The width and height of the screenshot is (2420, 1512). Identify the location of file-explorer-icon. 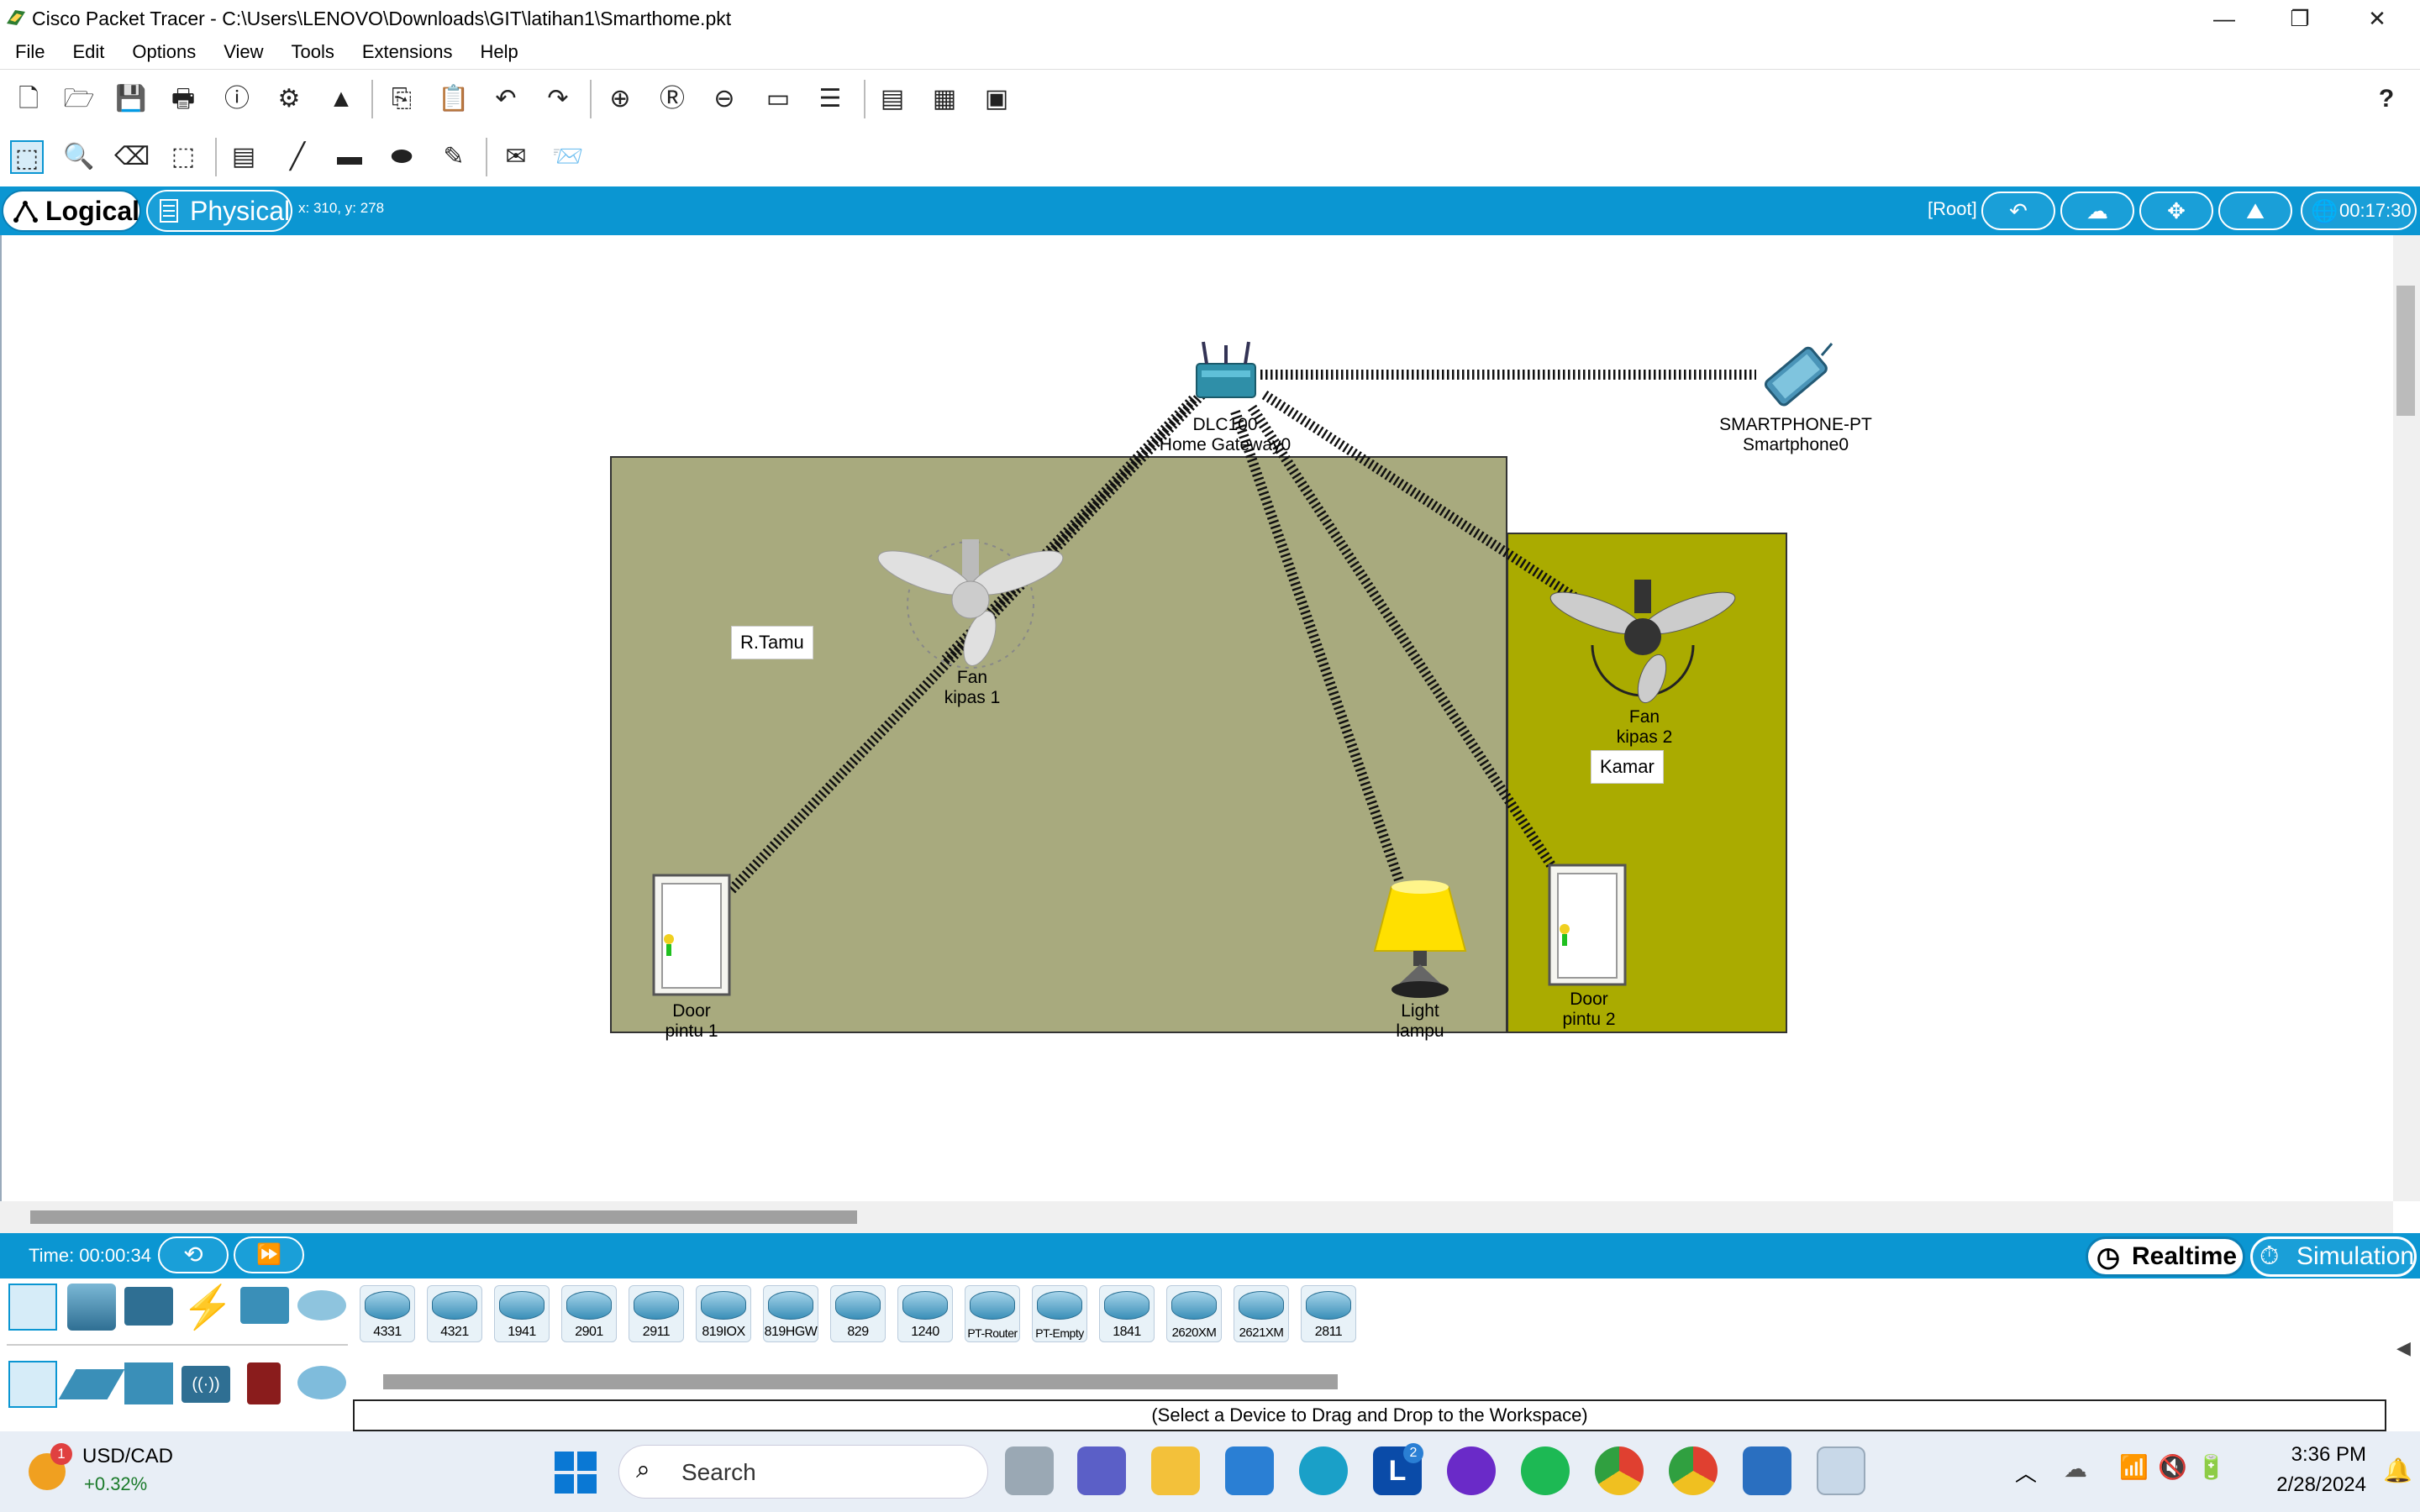
(1175, 1470).